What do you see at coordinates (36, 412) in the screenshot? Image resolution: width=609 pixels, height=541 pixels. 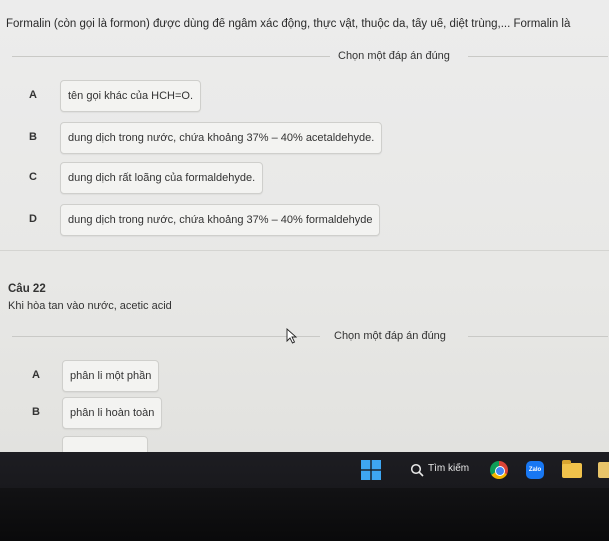 I see `option-22b-letter: B` at bounding box center [36, 412].